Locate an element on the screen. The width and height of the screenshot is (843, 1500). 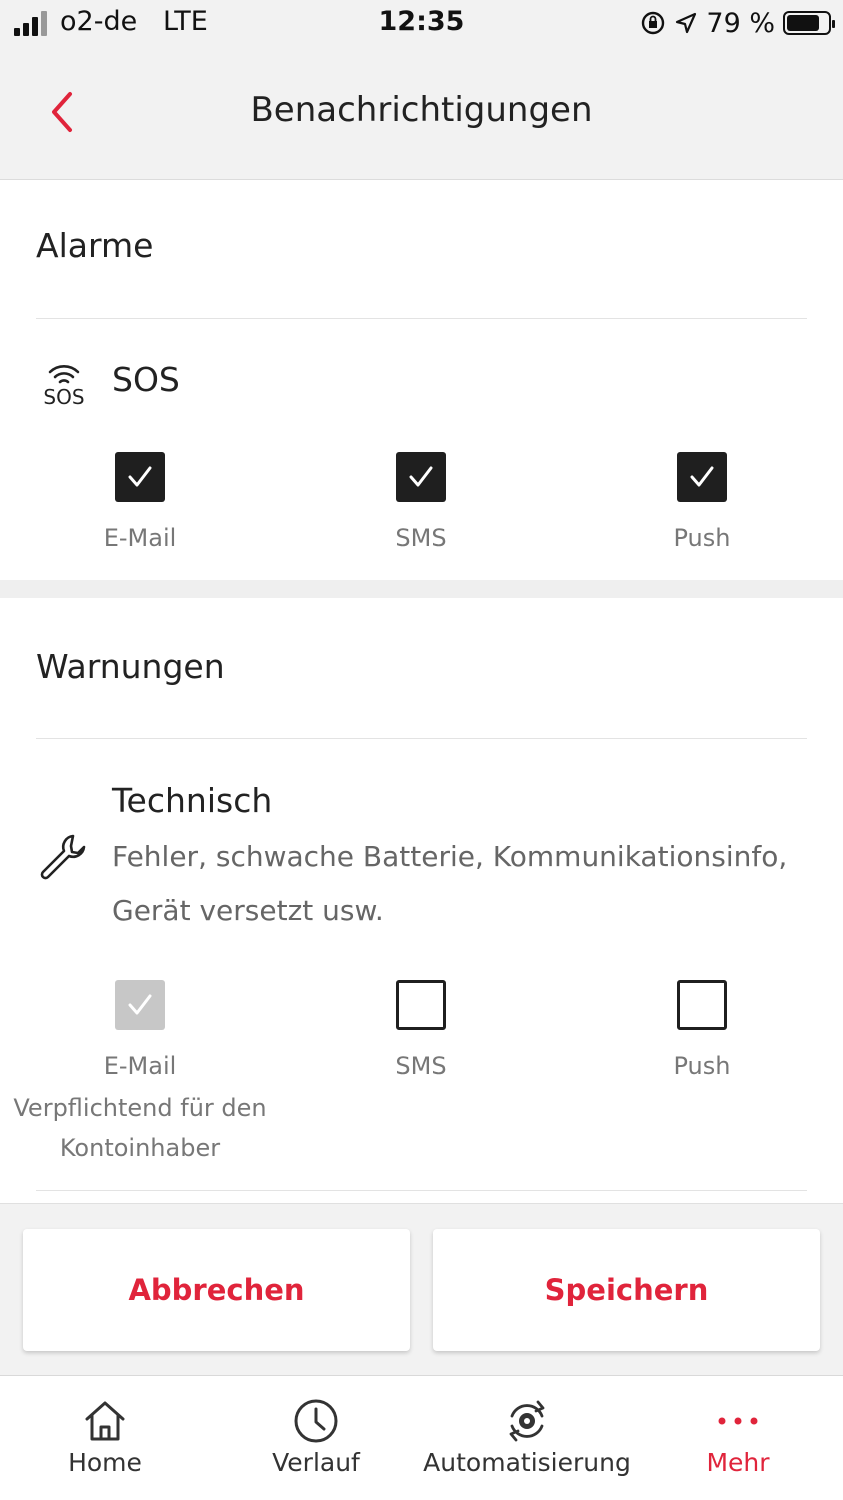
tab-label: Home is located at coordinates (105, 1462).